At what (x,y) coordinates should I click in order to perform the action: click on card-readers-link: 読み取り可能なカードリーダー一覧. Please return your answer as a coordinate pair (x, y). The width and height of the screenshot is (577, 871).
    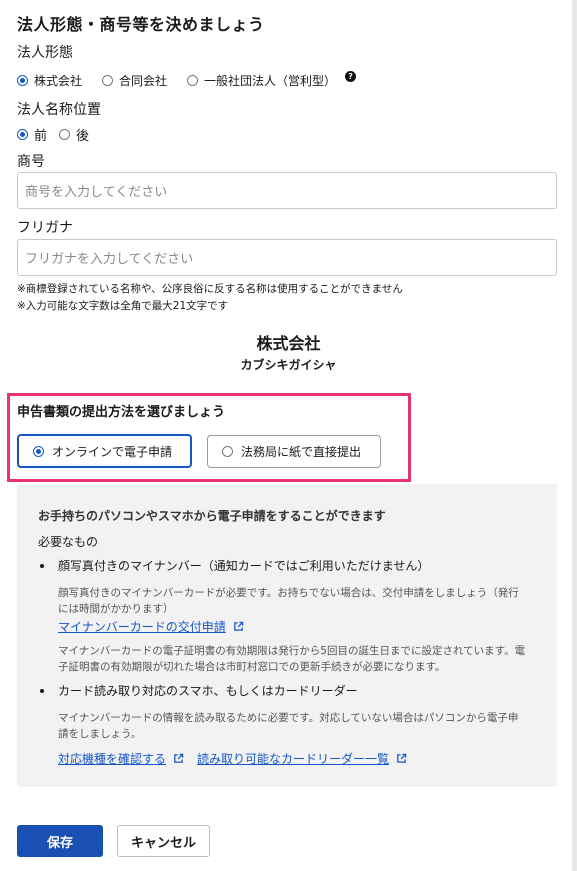
    Looking at the image, I should click on (293, 759).